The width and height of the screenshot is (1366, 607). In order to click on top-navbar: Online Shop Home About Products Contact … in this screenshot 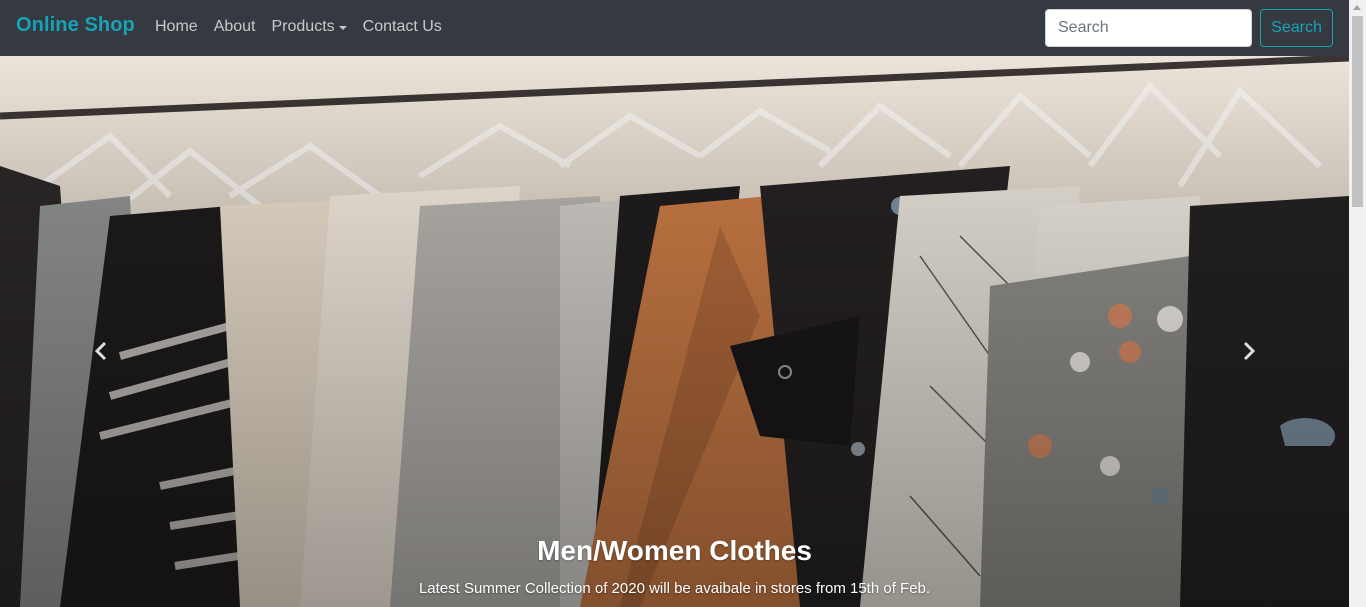, I will do `click(674, 28)`.